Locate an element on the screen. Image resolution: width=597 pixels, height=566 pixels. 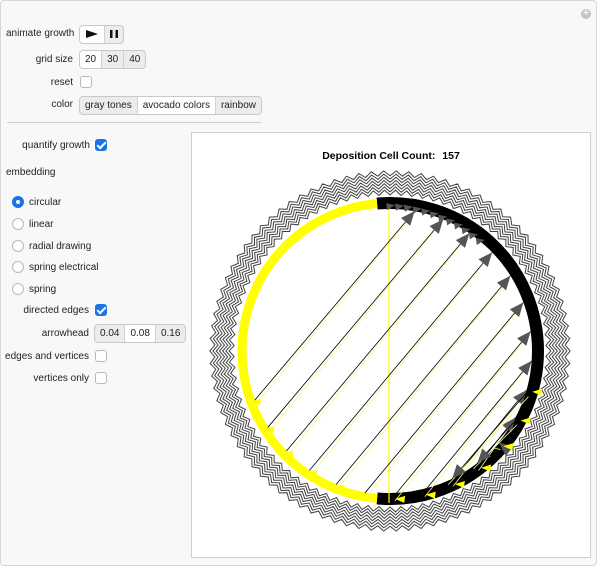
pause-icon is located at coordinates (114, 34).